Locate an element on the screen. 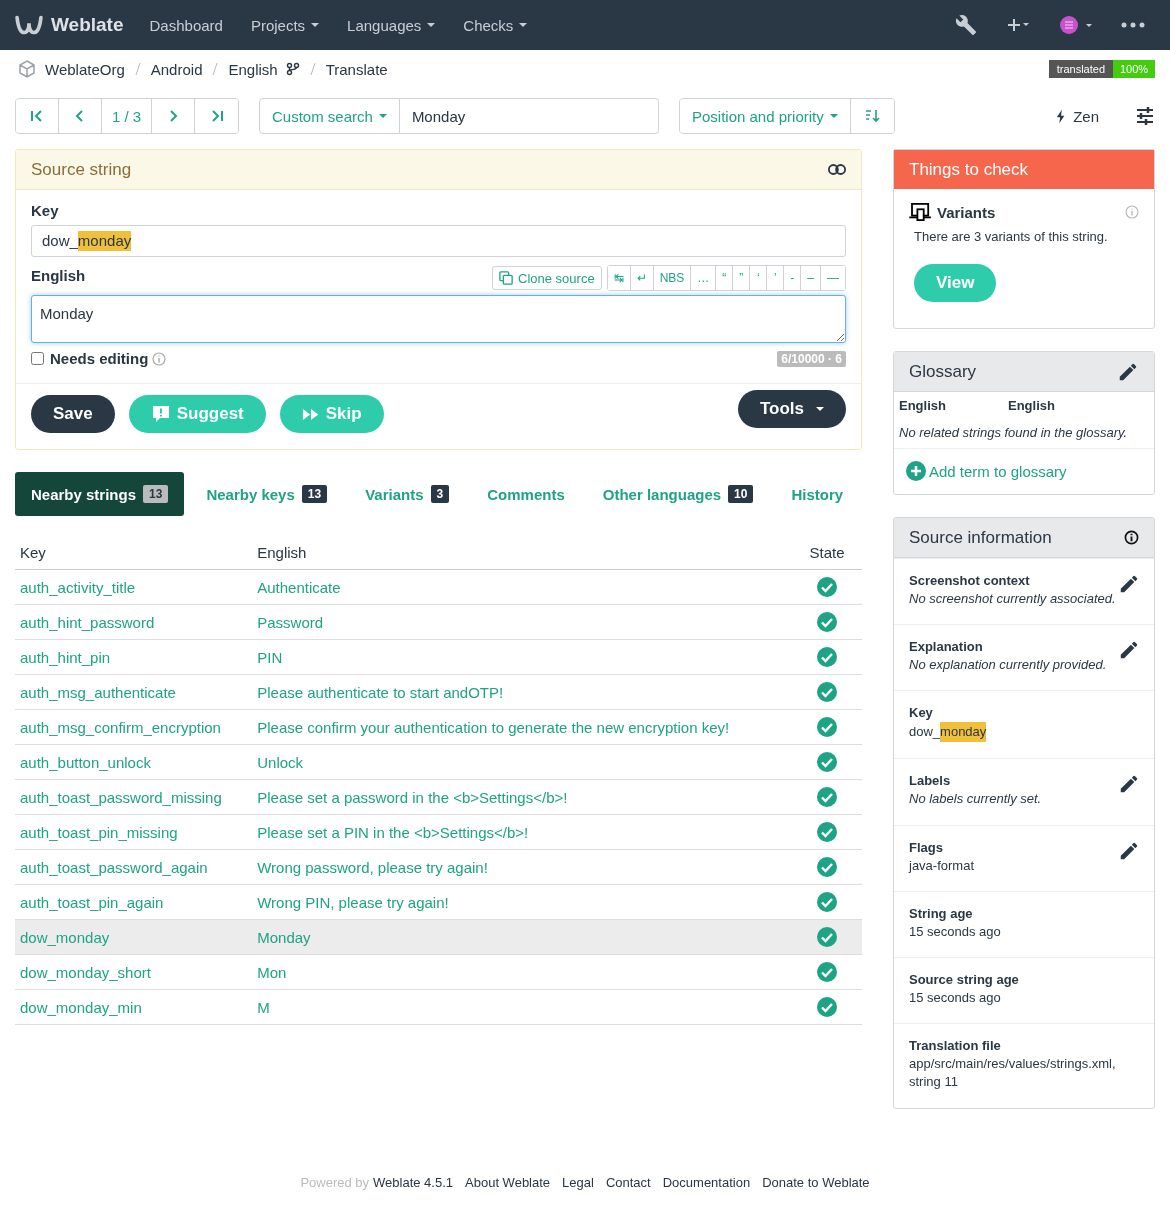 The image size is (1170, 1229). column-header: English is located at coordinates (522, 553).